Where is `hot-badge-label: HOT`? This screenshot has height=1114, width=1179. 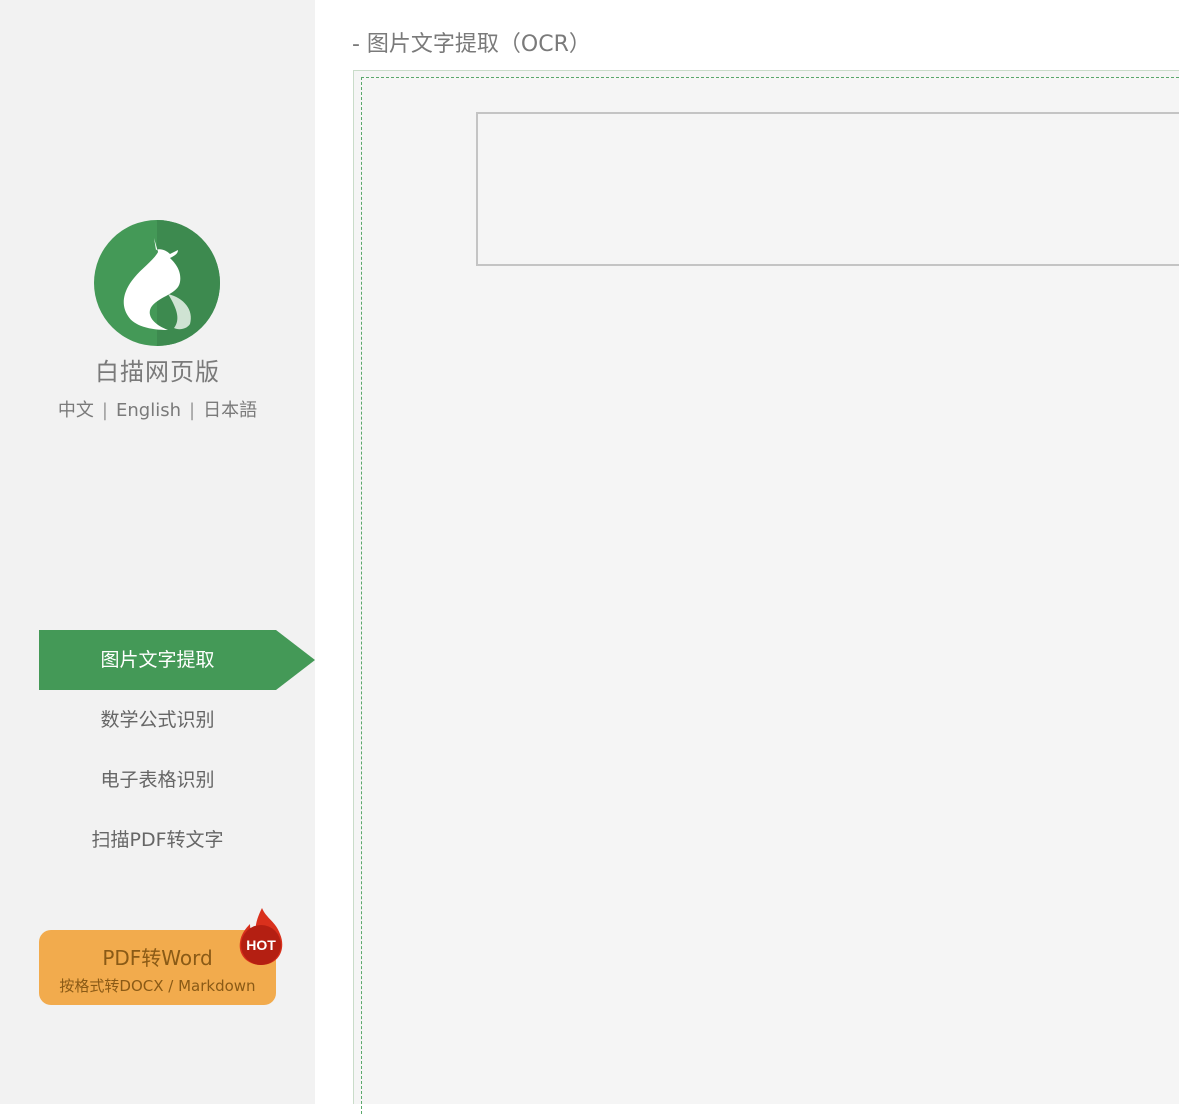
hot-badge-label: HOT is located at coordinates (261, 945).